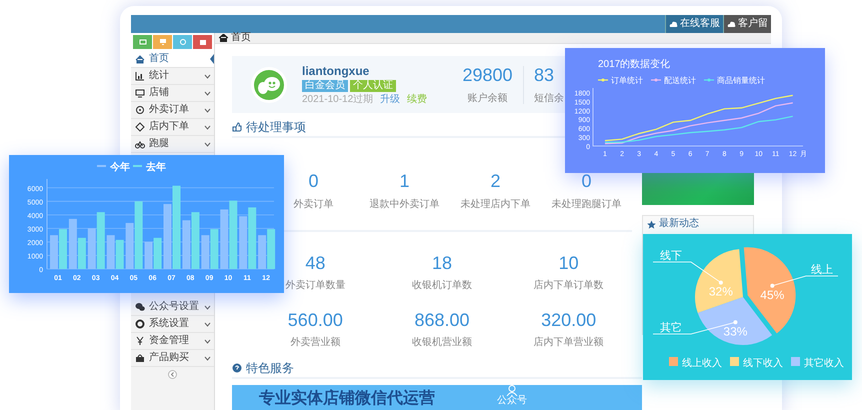  Describe the element at coordinates (172, 93) in the screenshot. I see `sidebar-item: 店铺` at that location.